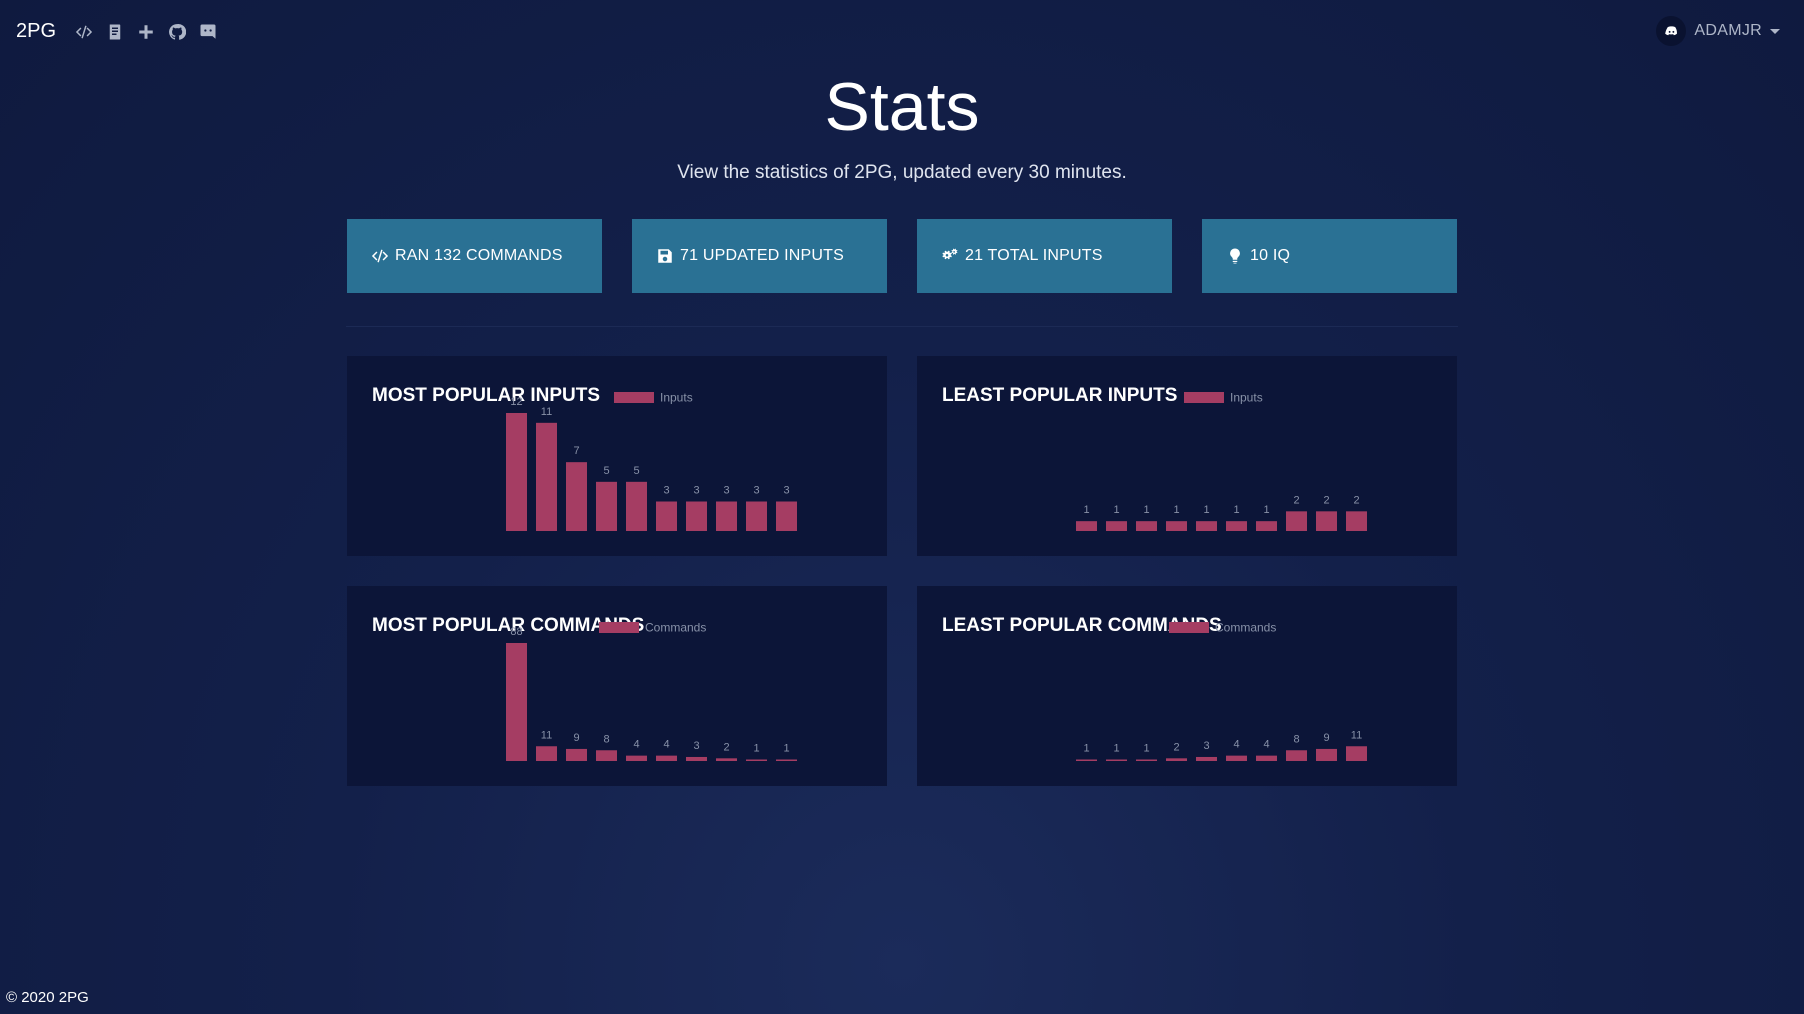 Image resolution: width=1804 pixels, height=1014 pixels. I want to click on stat-updated-inputs-button: 71 UPDATED INPUTS, so click(759, 256).